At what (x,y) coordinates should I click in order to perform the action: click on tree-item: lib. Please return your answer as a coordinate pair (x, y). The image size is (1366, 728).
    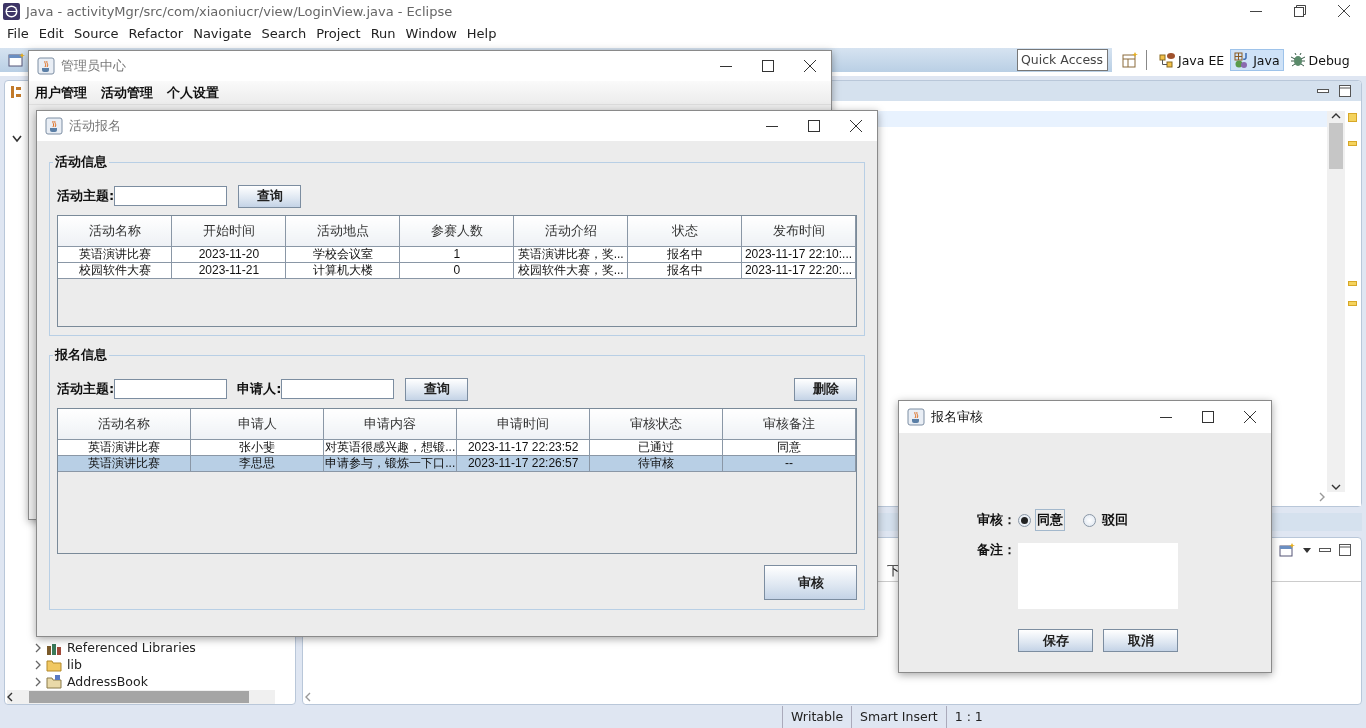
    Looking at the image, I should click on (74, 664).